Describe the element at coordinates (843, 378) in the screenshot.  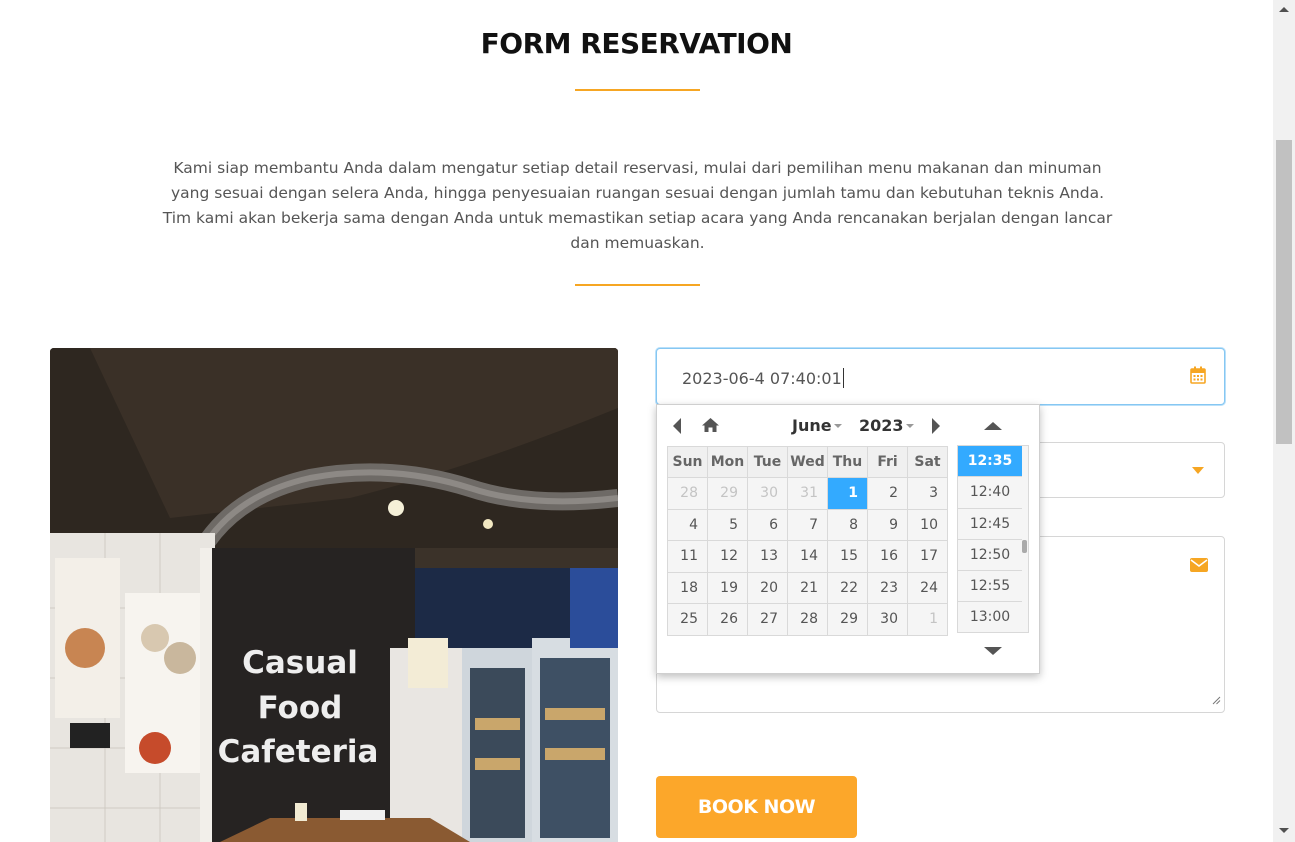
I see `text-caret` at that location.